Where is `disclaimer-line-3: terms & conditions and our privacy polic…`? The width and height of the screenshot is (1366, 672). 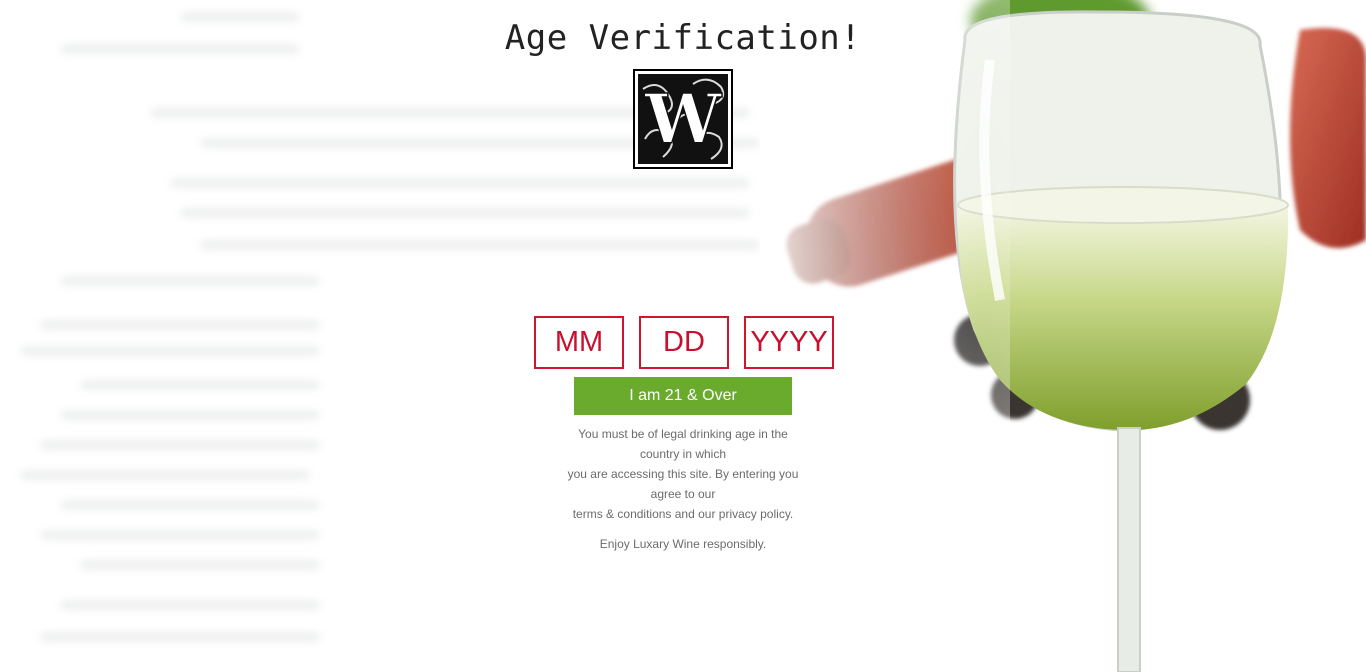
disclaimer-line-3: terms & conditions and our privacy polic… is located at coordinates (683, 514).